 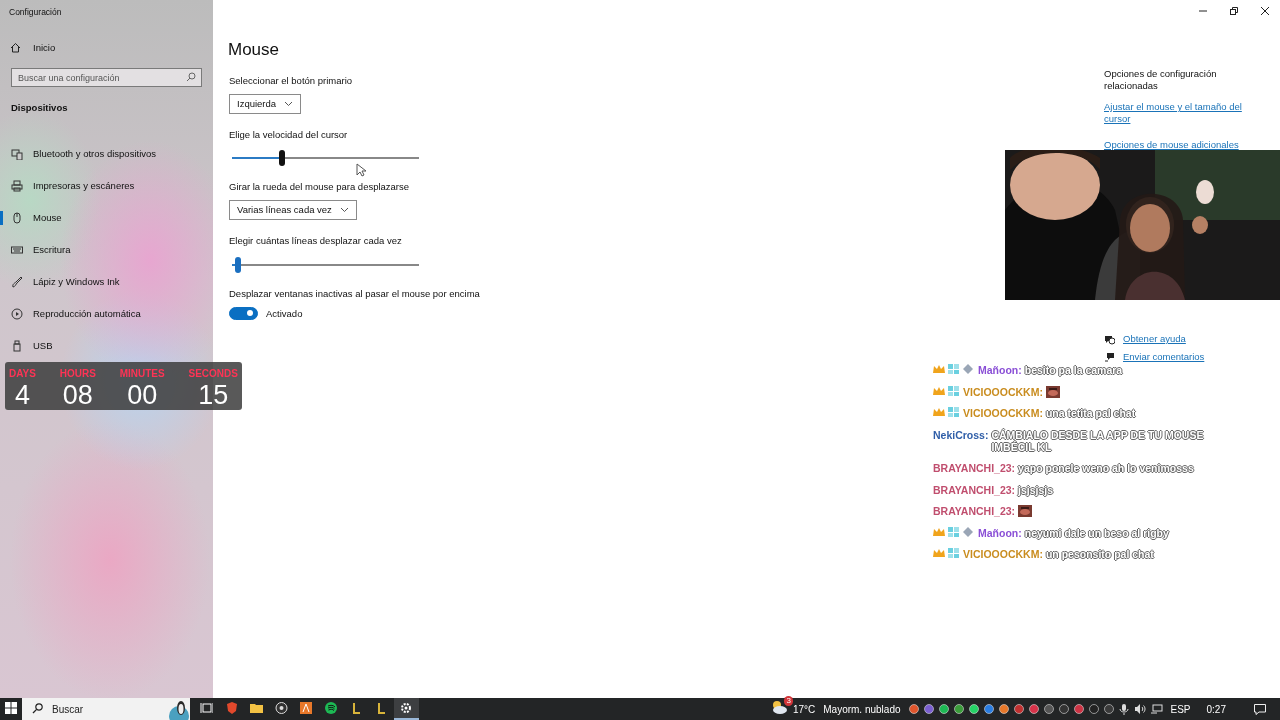 What do you see at coordinates (1260, 709) in the screenshot?
I see `notifications-icon` at bounding box center [1260, 709].